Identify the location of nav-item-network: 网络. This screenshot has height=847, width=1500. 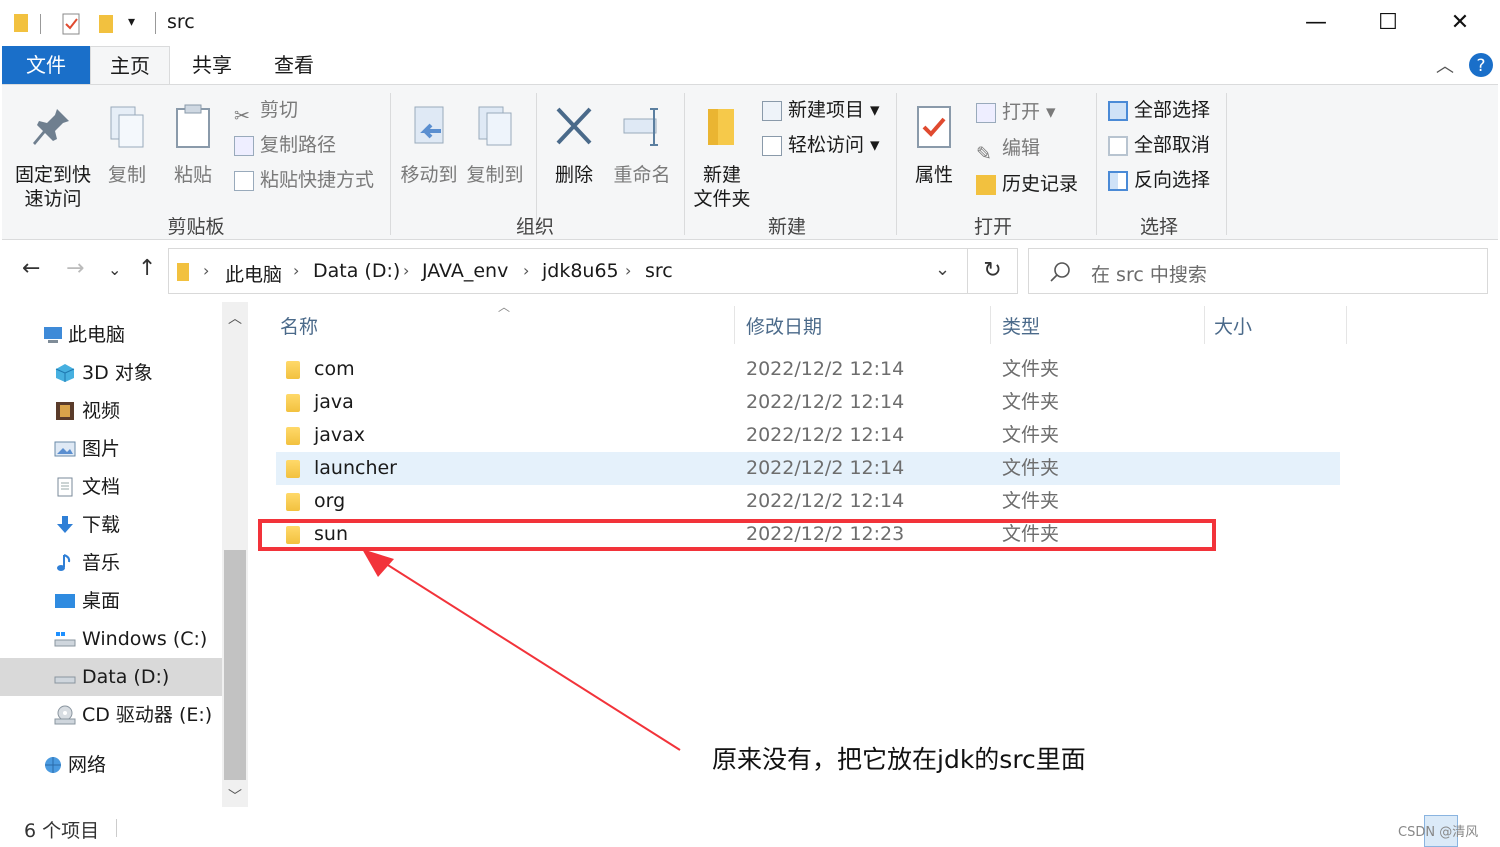
(111, 765).